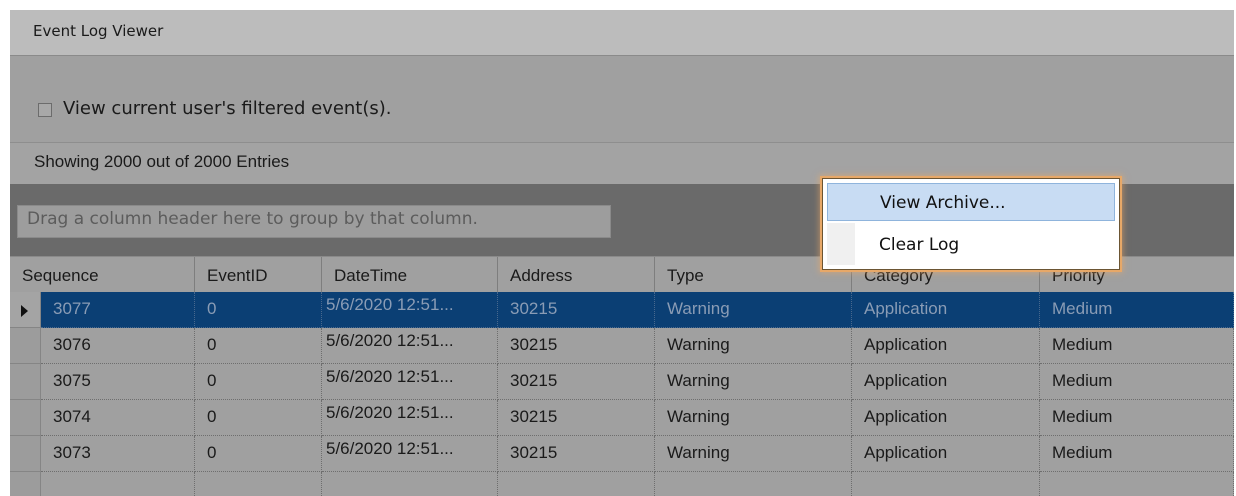 Image resolution: width=1236 pixels, height=496 pixels. Describe the element at coordinates (118, 454) in the screenshot. I see `cell-sequence: 3073` at that location.